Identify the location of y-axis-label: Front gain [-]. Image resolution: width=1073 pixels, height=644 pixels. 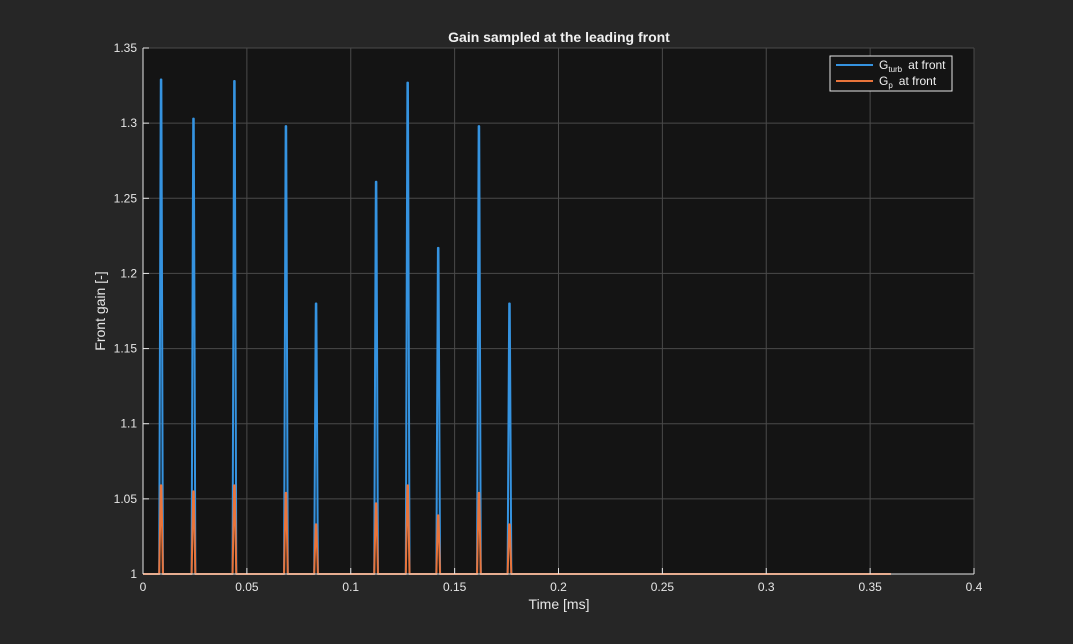
(100, 310).